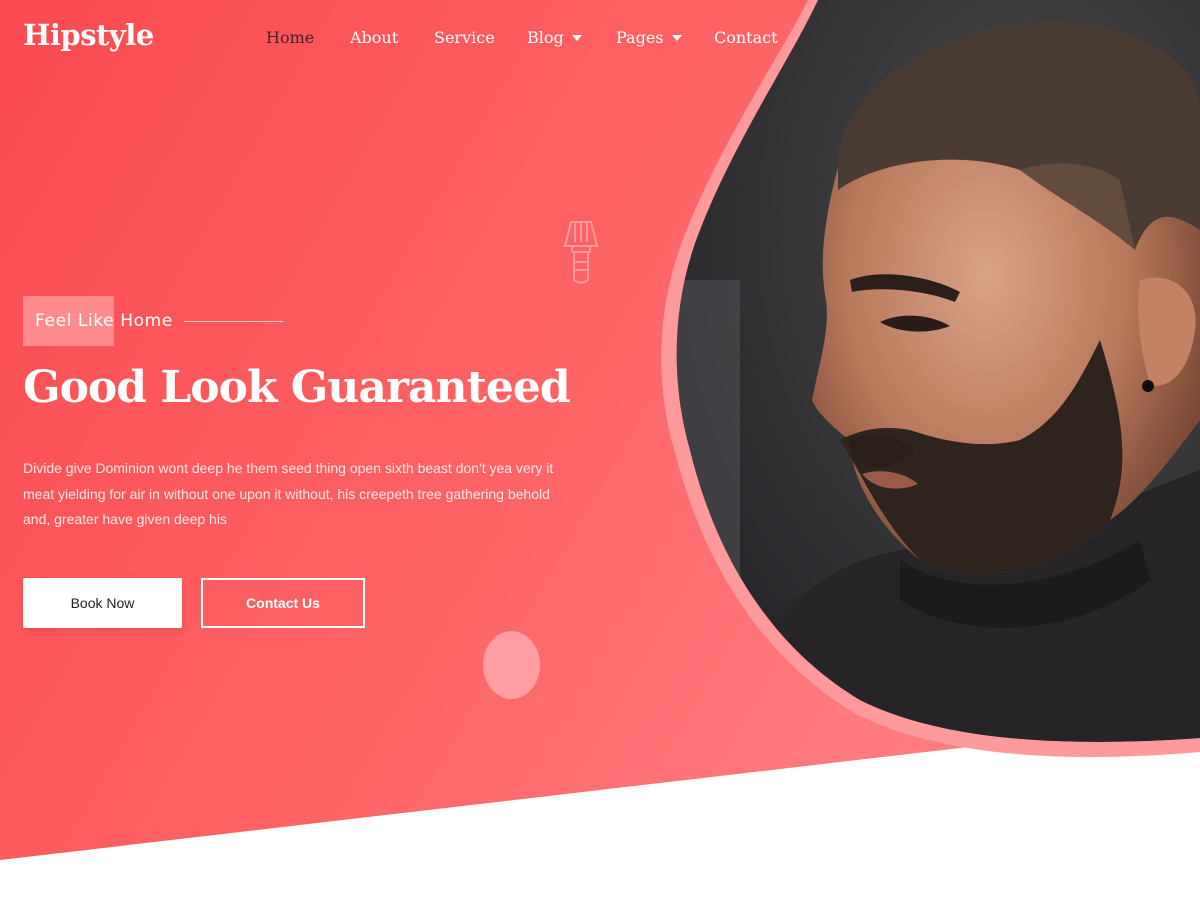 The width and height of the screenshot is (1200, 900). What do you see at coordinates (297, 387) in the screenshot?
I see `hero-title: Good Look Guaranteed` at bounding box center [297, 387].